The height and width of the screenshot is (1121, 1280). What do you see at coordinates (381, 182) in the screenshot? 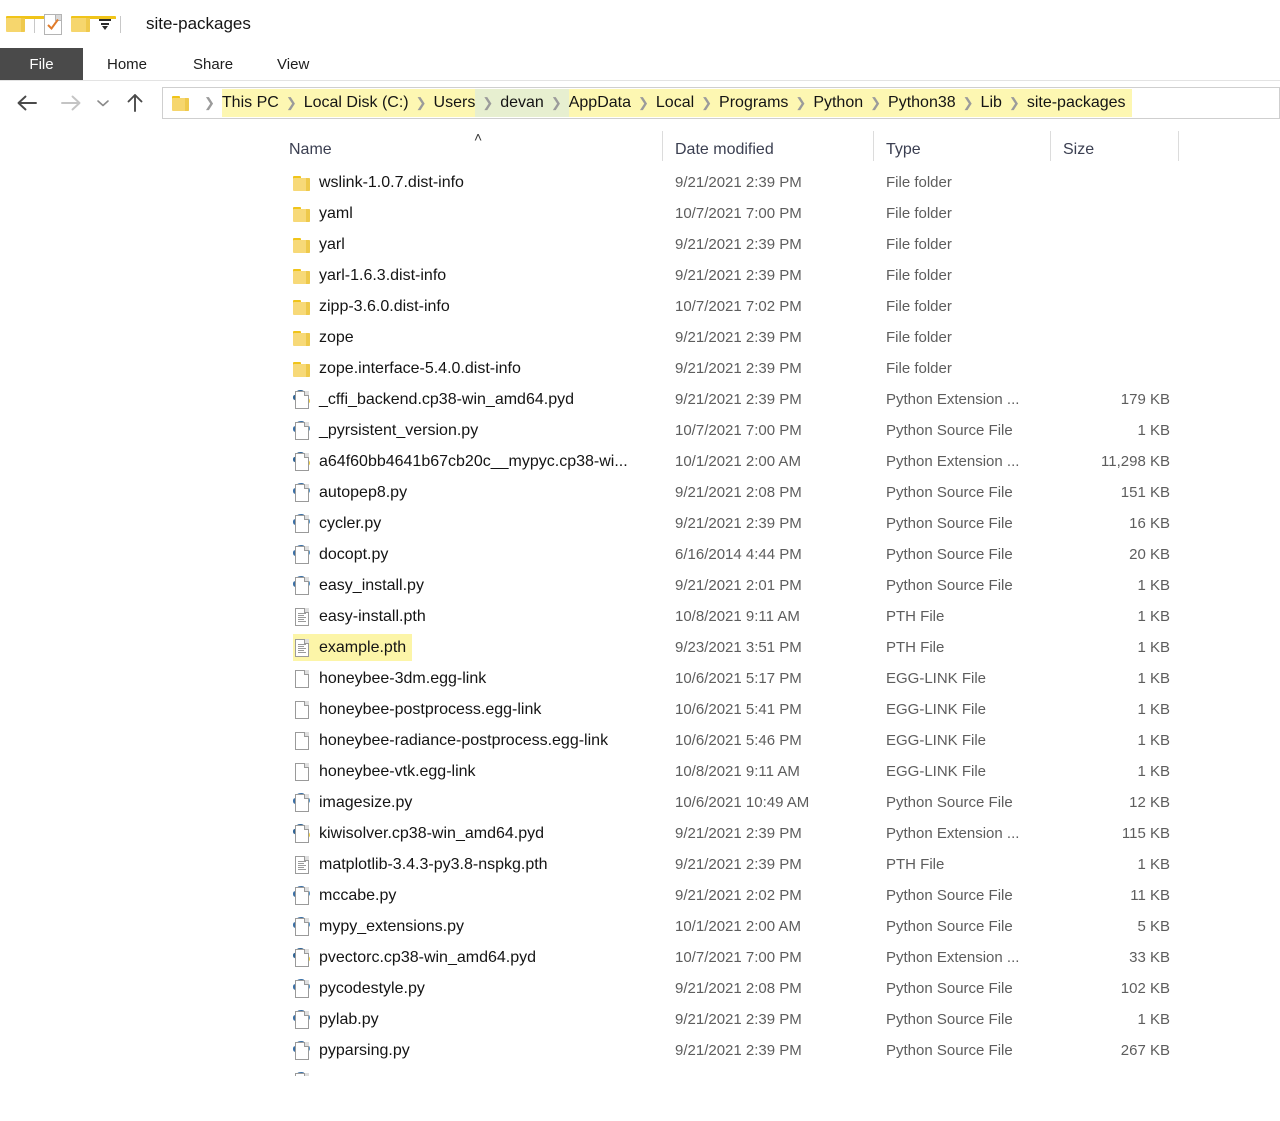
I see `file-name-cell: wslink-1.0.7.dist-info` at bounding box center [381, 182].